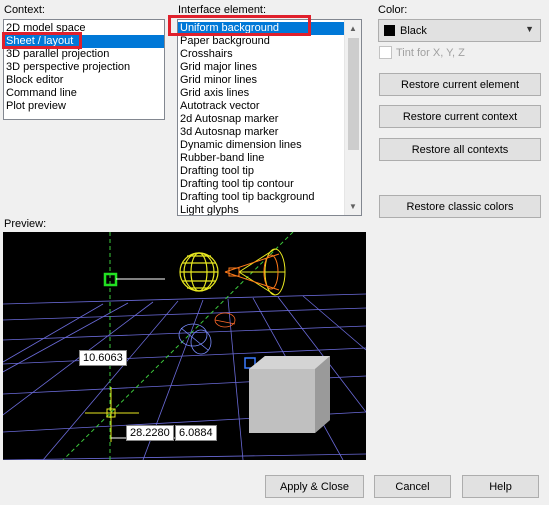  I want to click on restore-classic-colors-button: Restore classic colors, so click(460, 206).